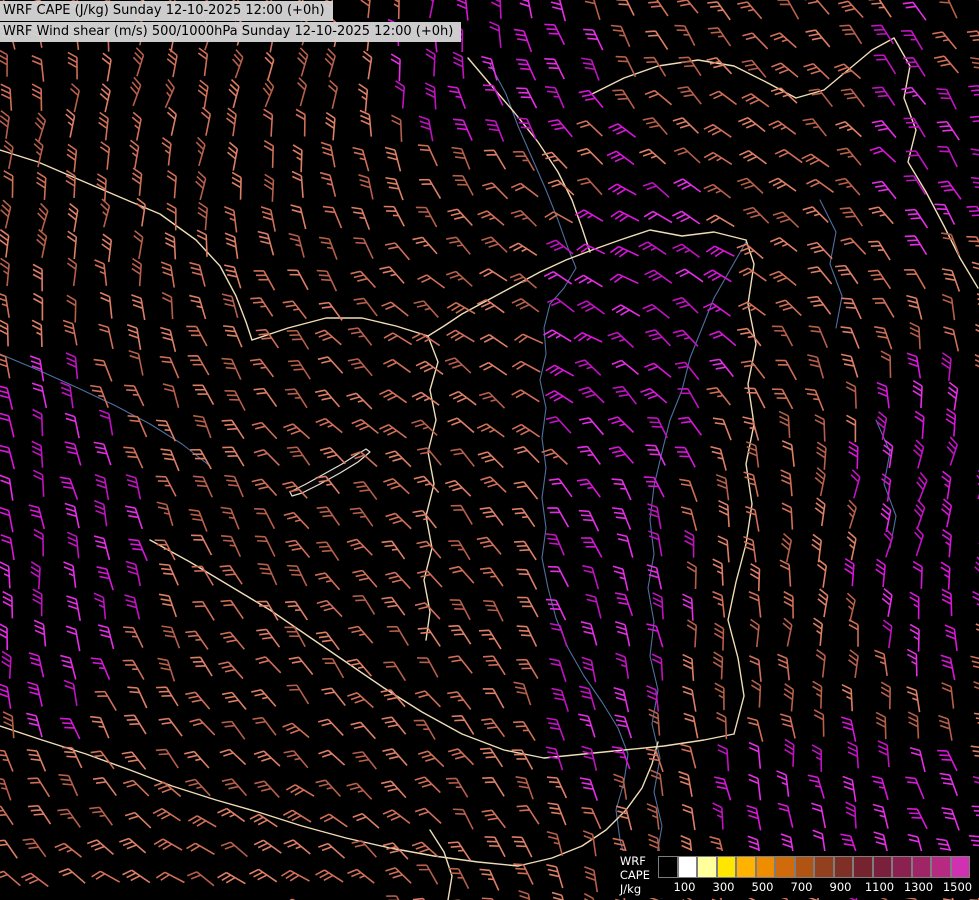  What do you see at coordinates (630, 889) in the screenshot?
I see `legend-title-line3: J/kg` at bounding box center [630, 889].